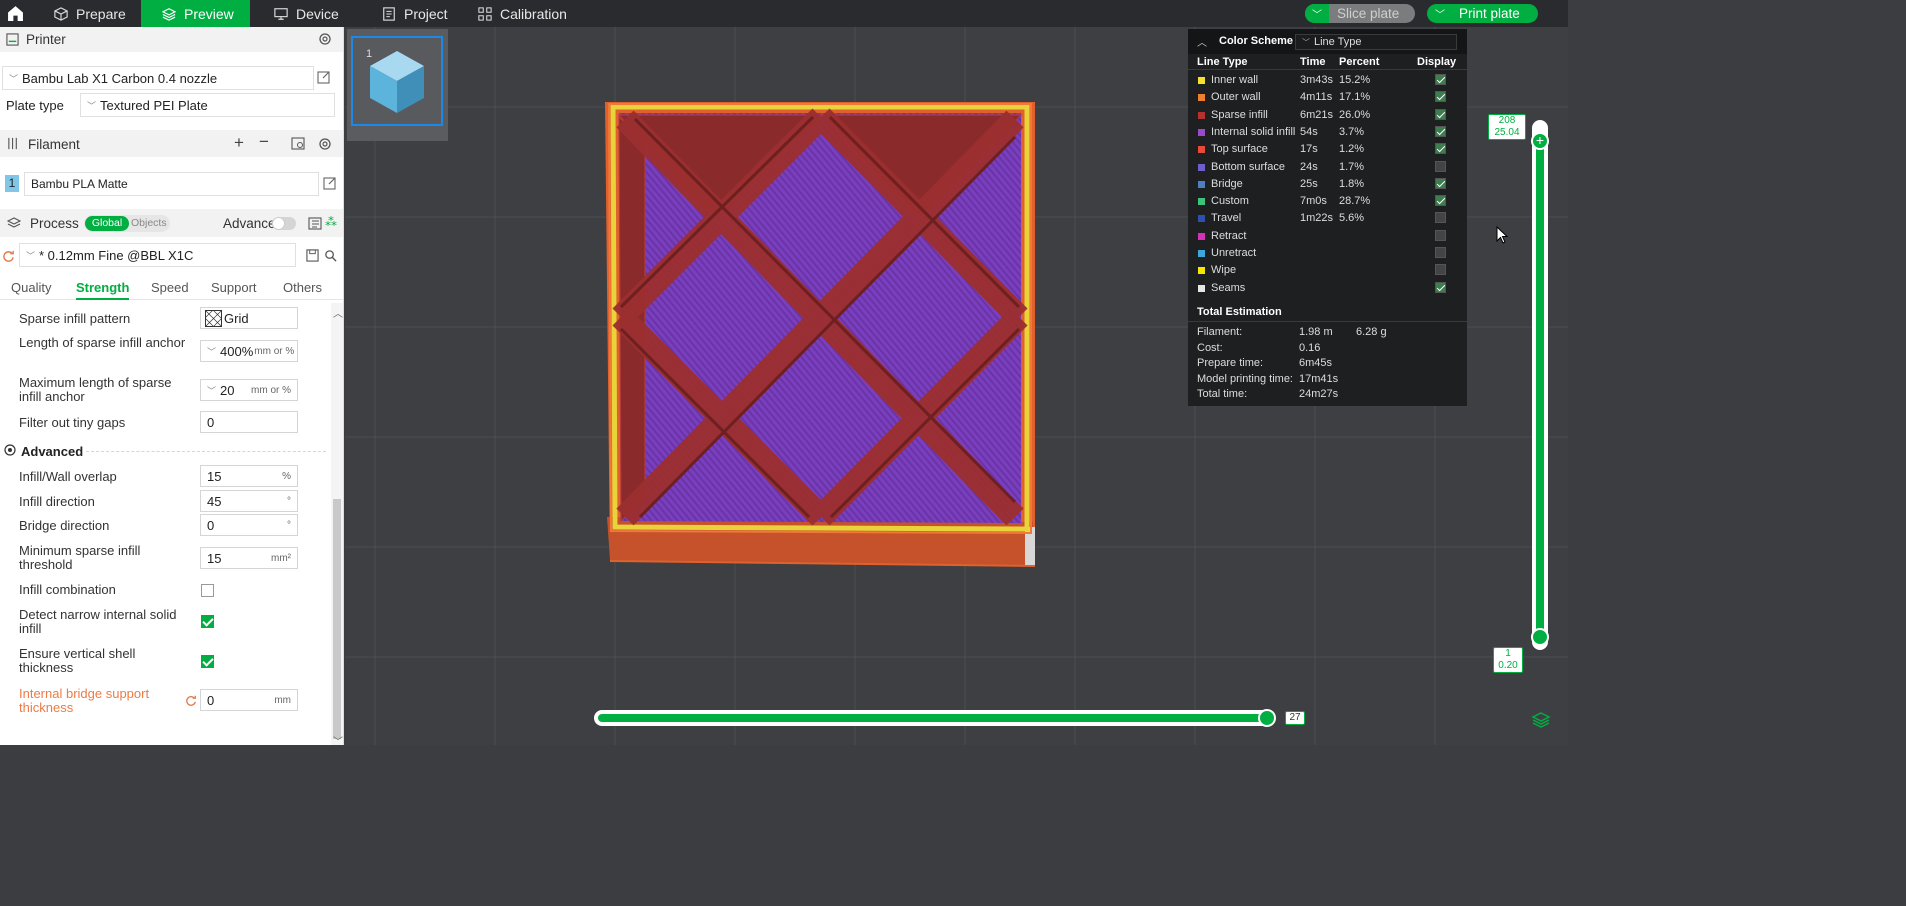 The width and height of the screenshot is (1906, 906). Describe the element at coordinates (397, 81) in the screenshot. I see `plate-thumbnail: 1` at that location.